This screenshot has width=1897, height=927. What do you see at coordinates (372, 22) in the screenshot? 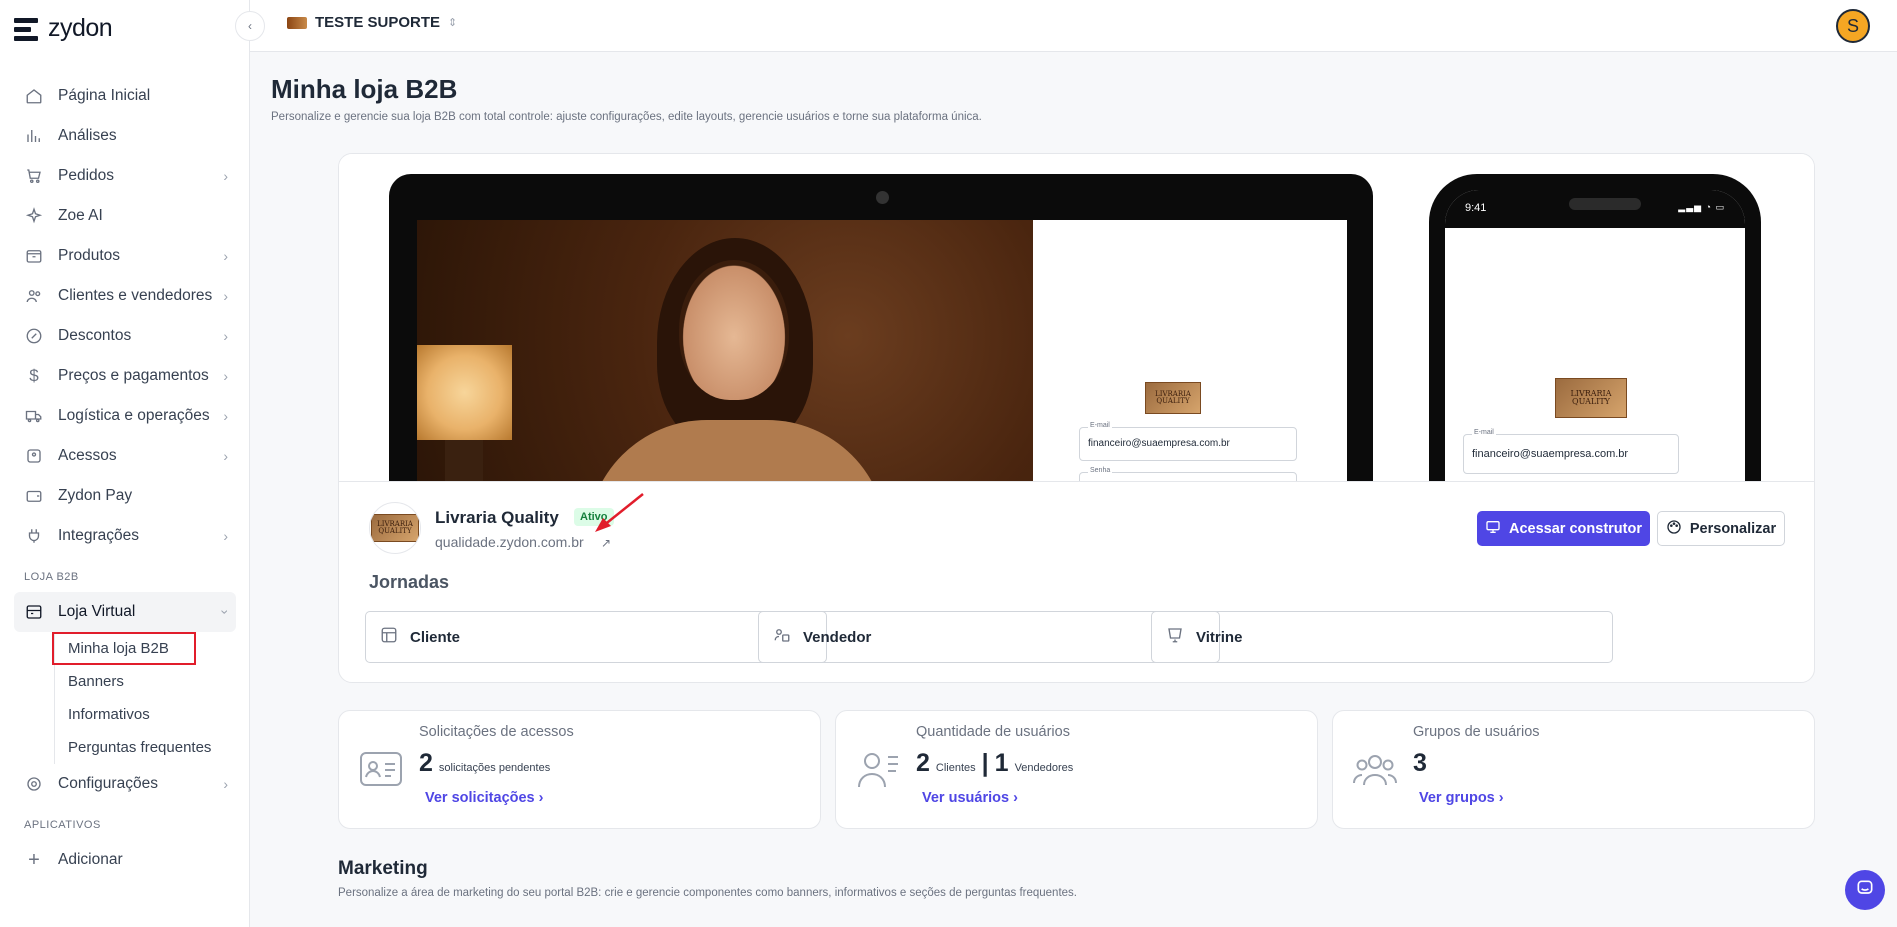
I see `store-selector: TESTE SUPORTE ⇕` at bounding box center [372, 22].